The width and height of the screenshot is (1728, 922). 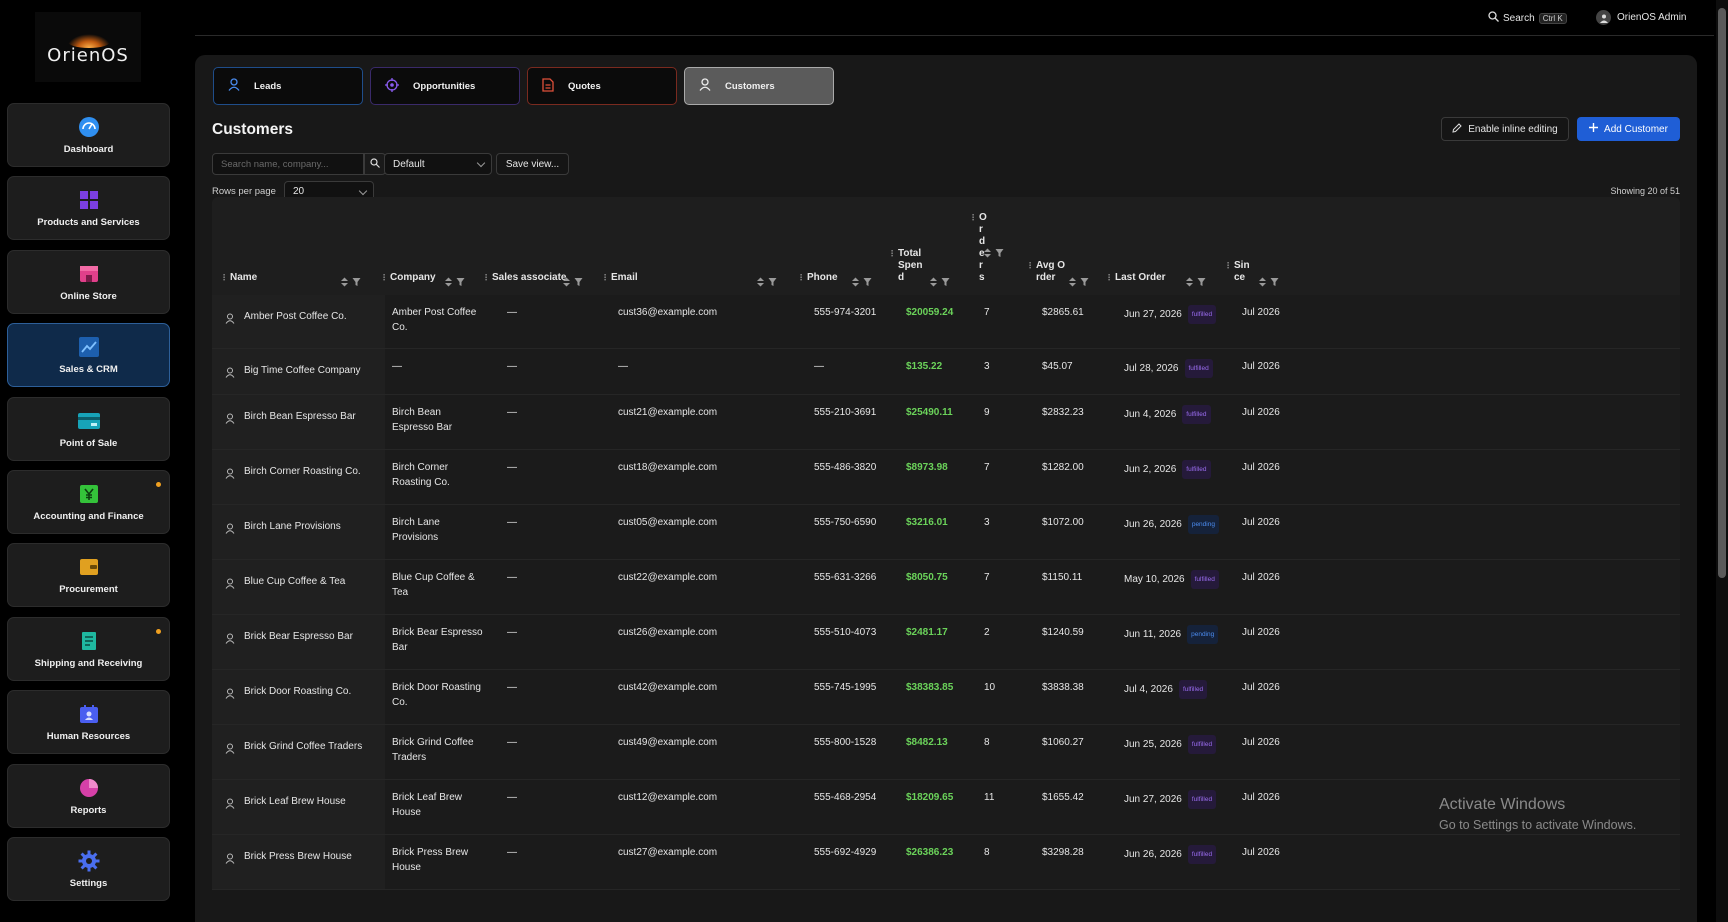 I want to click on global-search-button: Search Ctrl K, so click(x=1527, y=18).